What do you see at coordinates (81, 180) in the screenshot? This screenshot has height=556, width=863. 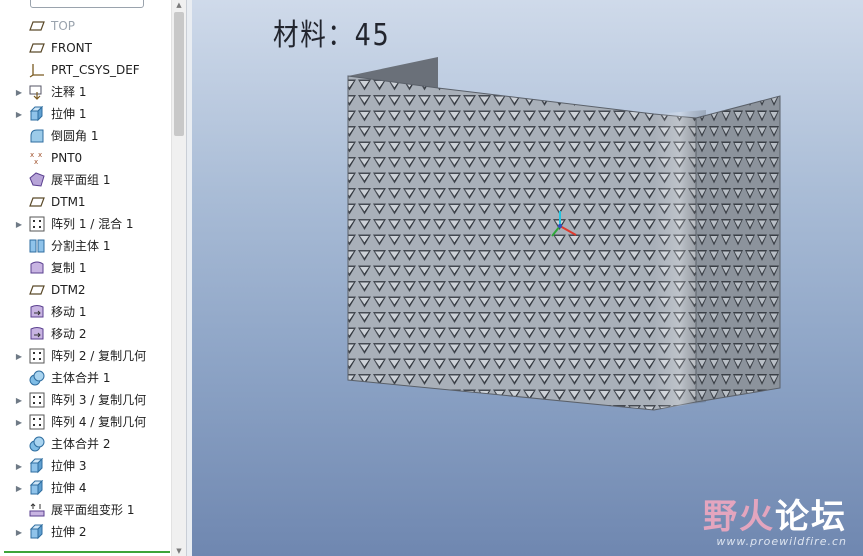 I see `tree-item-label: 展平面组 1` at bounding box center [81, 180].